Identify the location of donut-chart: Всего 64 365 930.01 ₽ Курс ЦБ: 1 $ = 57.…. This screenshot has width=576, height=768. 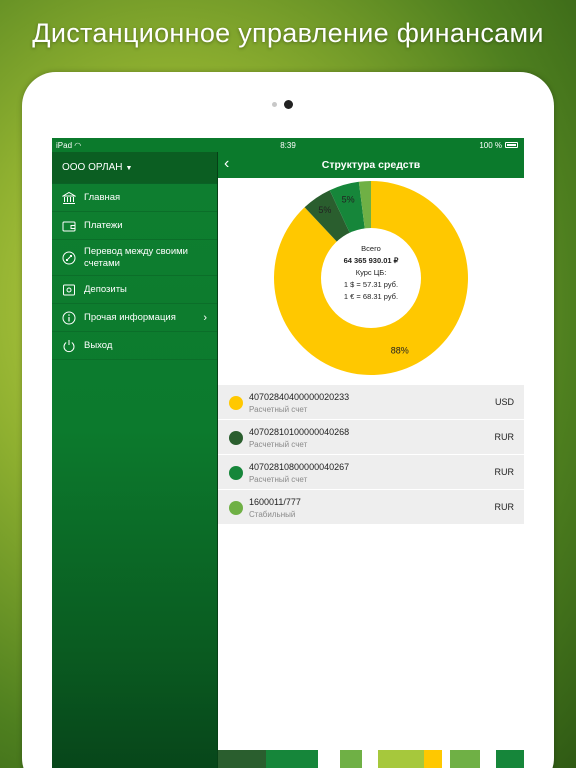
(370, 278).